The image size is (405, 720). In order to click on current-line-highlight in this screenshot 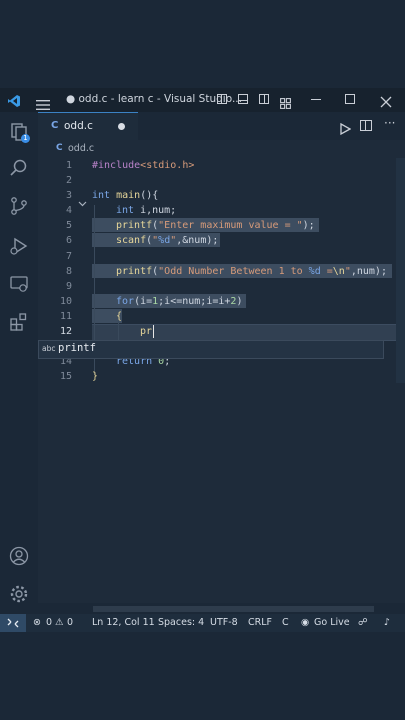, I will do `click(248, 332)`.